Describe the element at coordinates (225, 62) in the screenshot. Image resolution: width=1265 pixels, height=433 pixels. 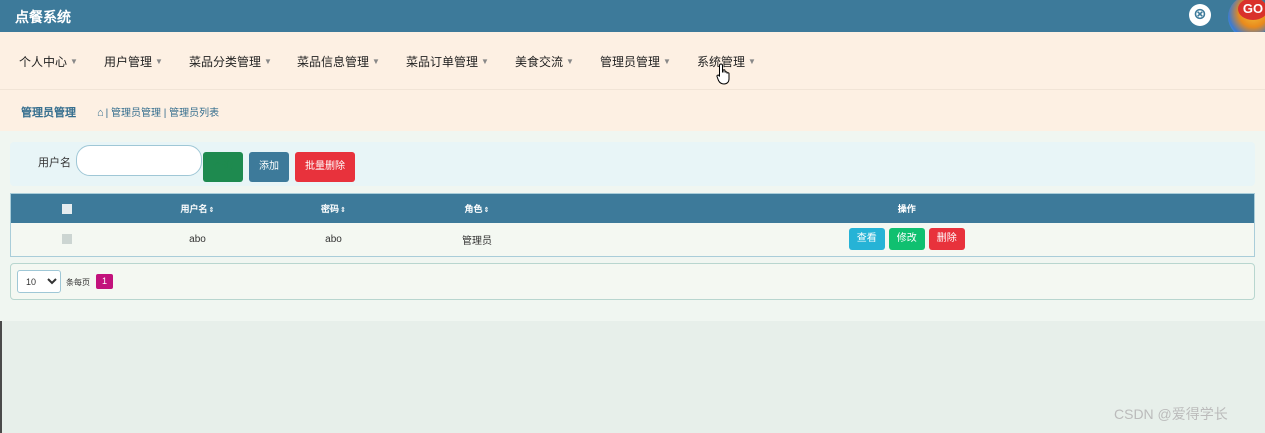
I see `nav-label: 菜品分类管理` at that location.